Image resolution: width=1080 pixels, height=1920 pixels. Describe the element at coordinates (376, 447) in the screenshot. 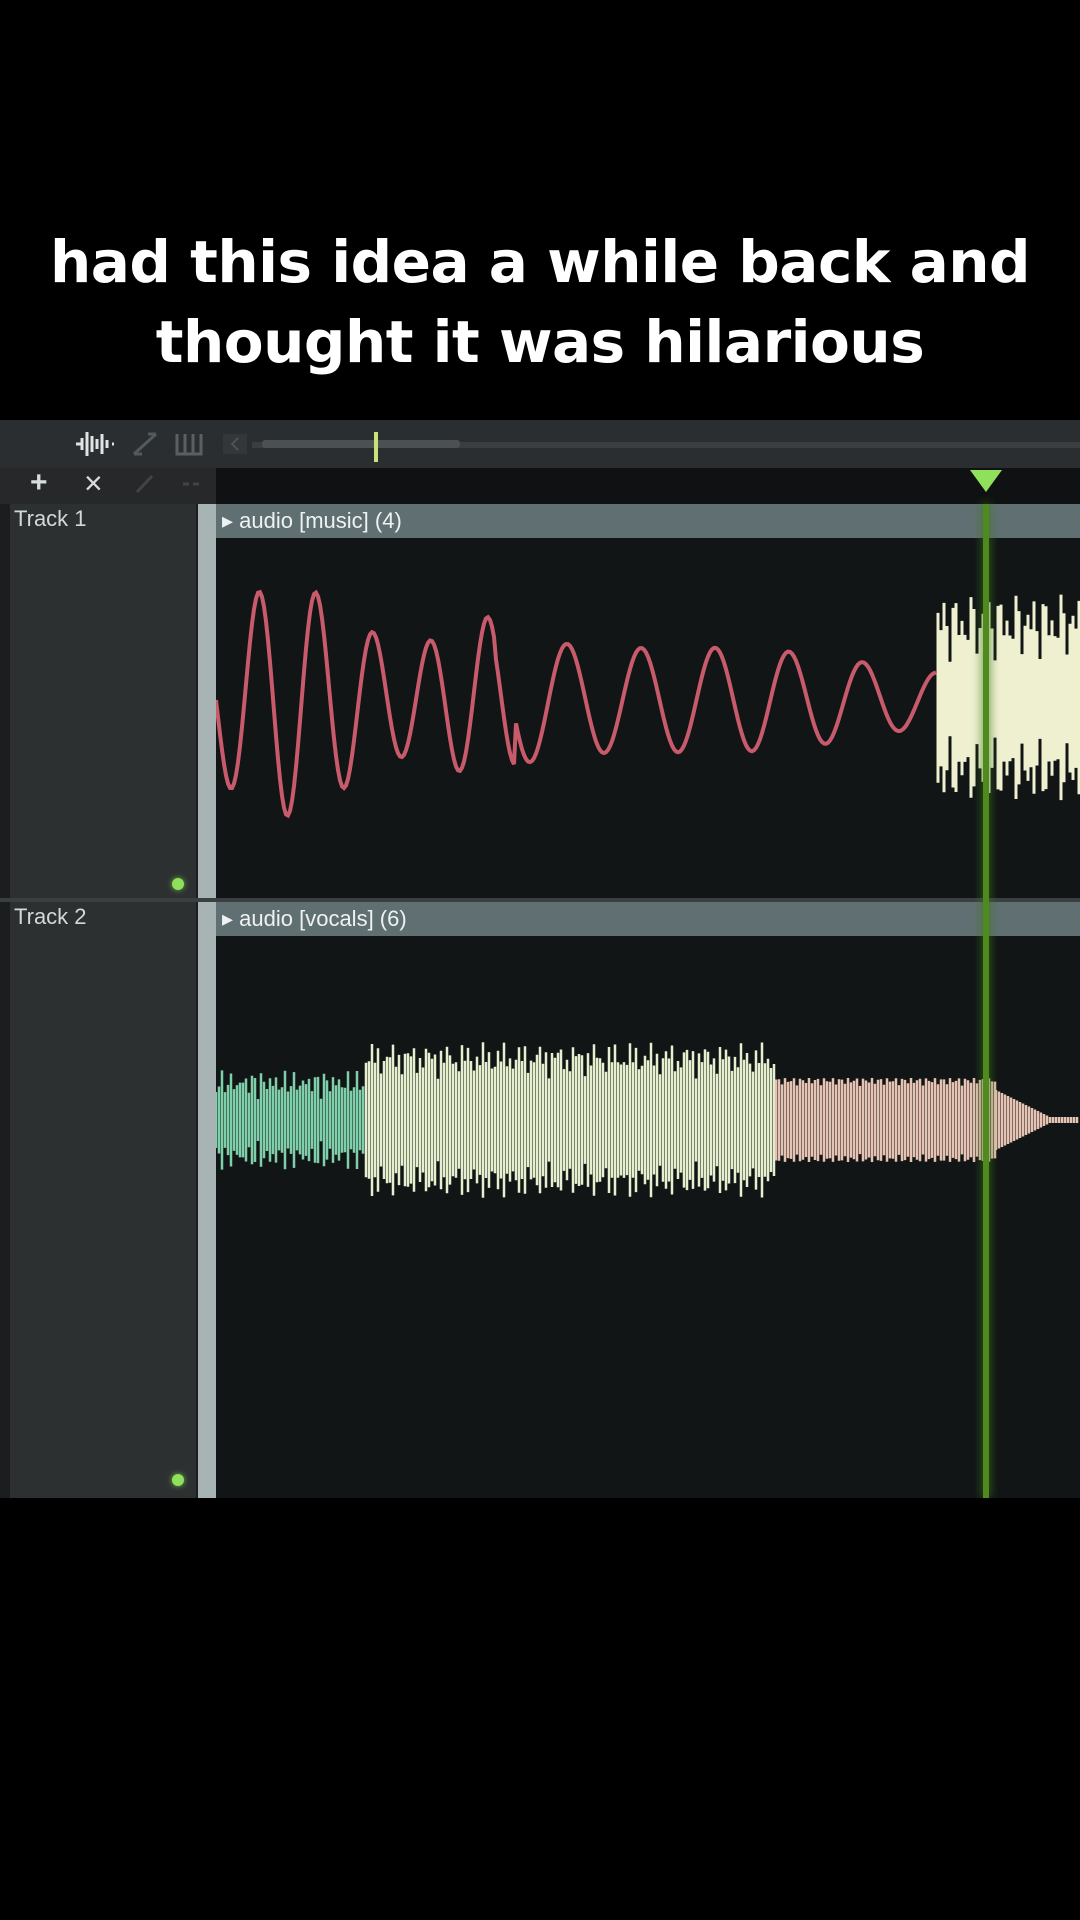

I see `song-position-marker` at that location.